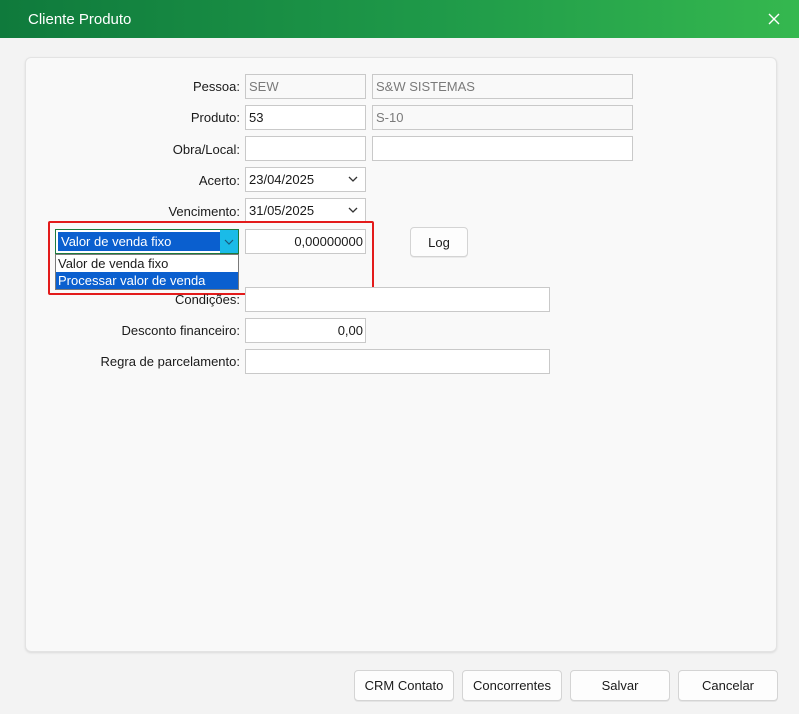 The width and height of the screenshot is (799, 714). What do you see at coordinates (180, 330) in the screenshot?
I see `desconto-financeiro-label: Desconto financeiro:` at bounding box center [180, 330].